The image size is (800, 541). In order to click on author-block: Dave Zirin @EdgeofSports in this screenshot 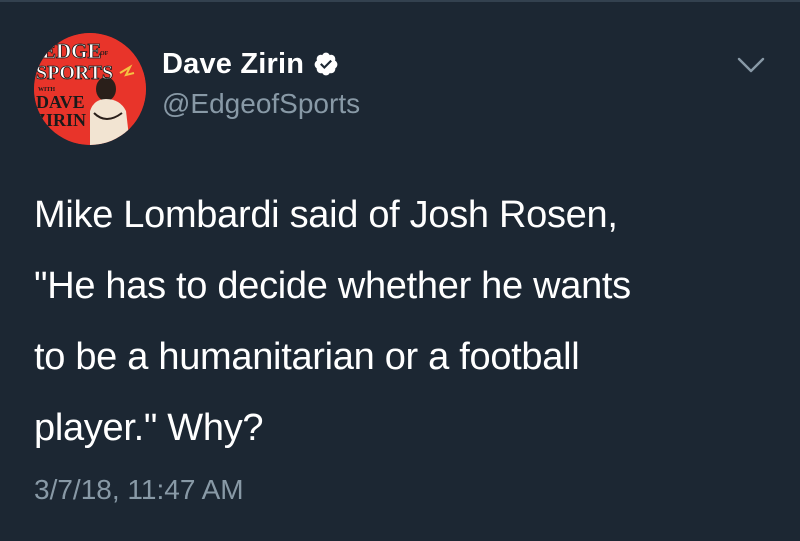, I will do `click(261, 82)`.